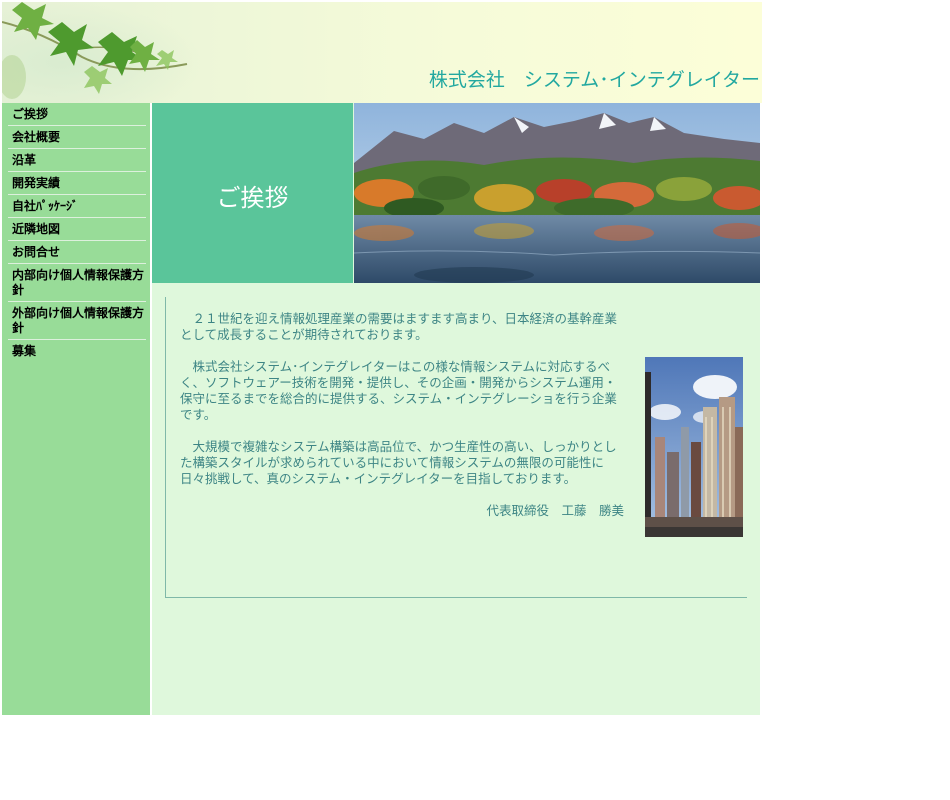  Describe the element at coordinates (77, 160) in the screenshot. I see `sidebar-item-history: 沿革` at that location.